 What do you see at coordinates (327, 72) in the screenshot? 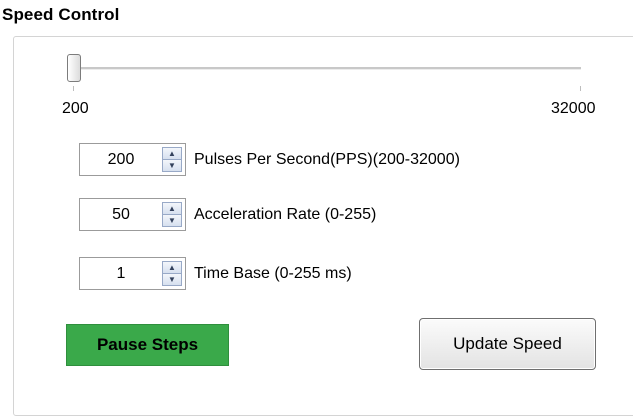
I see `speed-slider` at bounding box center [327, 72].